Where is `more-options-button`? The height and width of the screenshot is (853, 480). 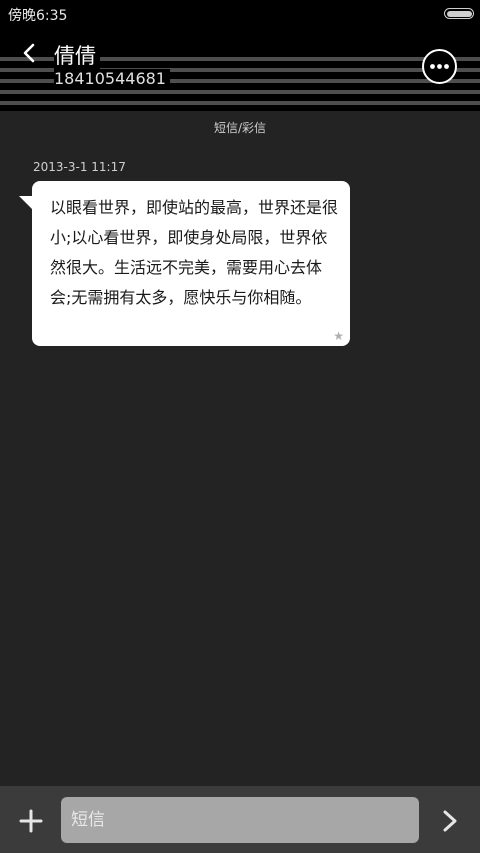 more-options-button is located at coordinates (439, 66).